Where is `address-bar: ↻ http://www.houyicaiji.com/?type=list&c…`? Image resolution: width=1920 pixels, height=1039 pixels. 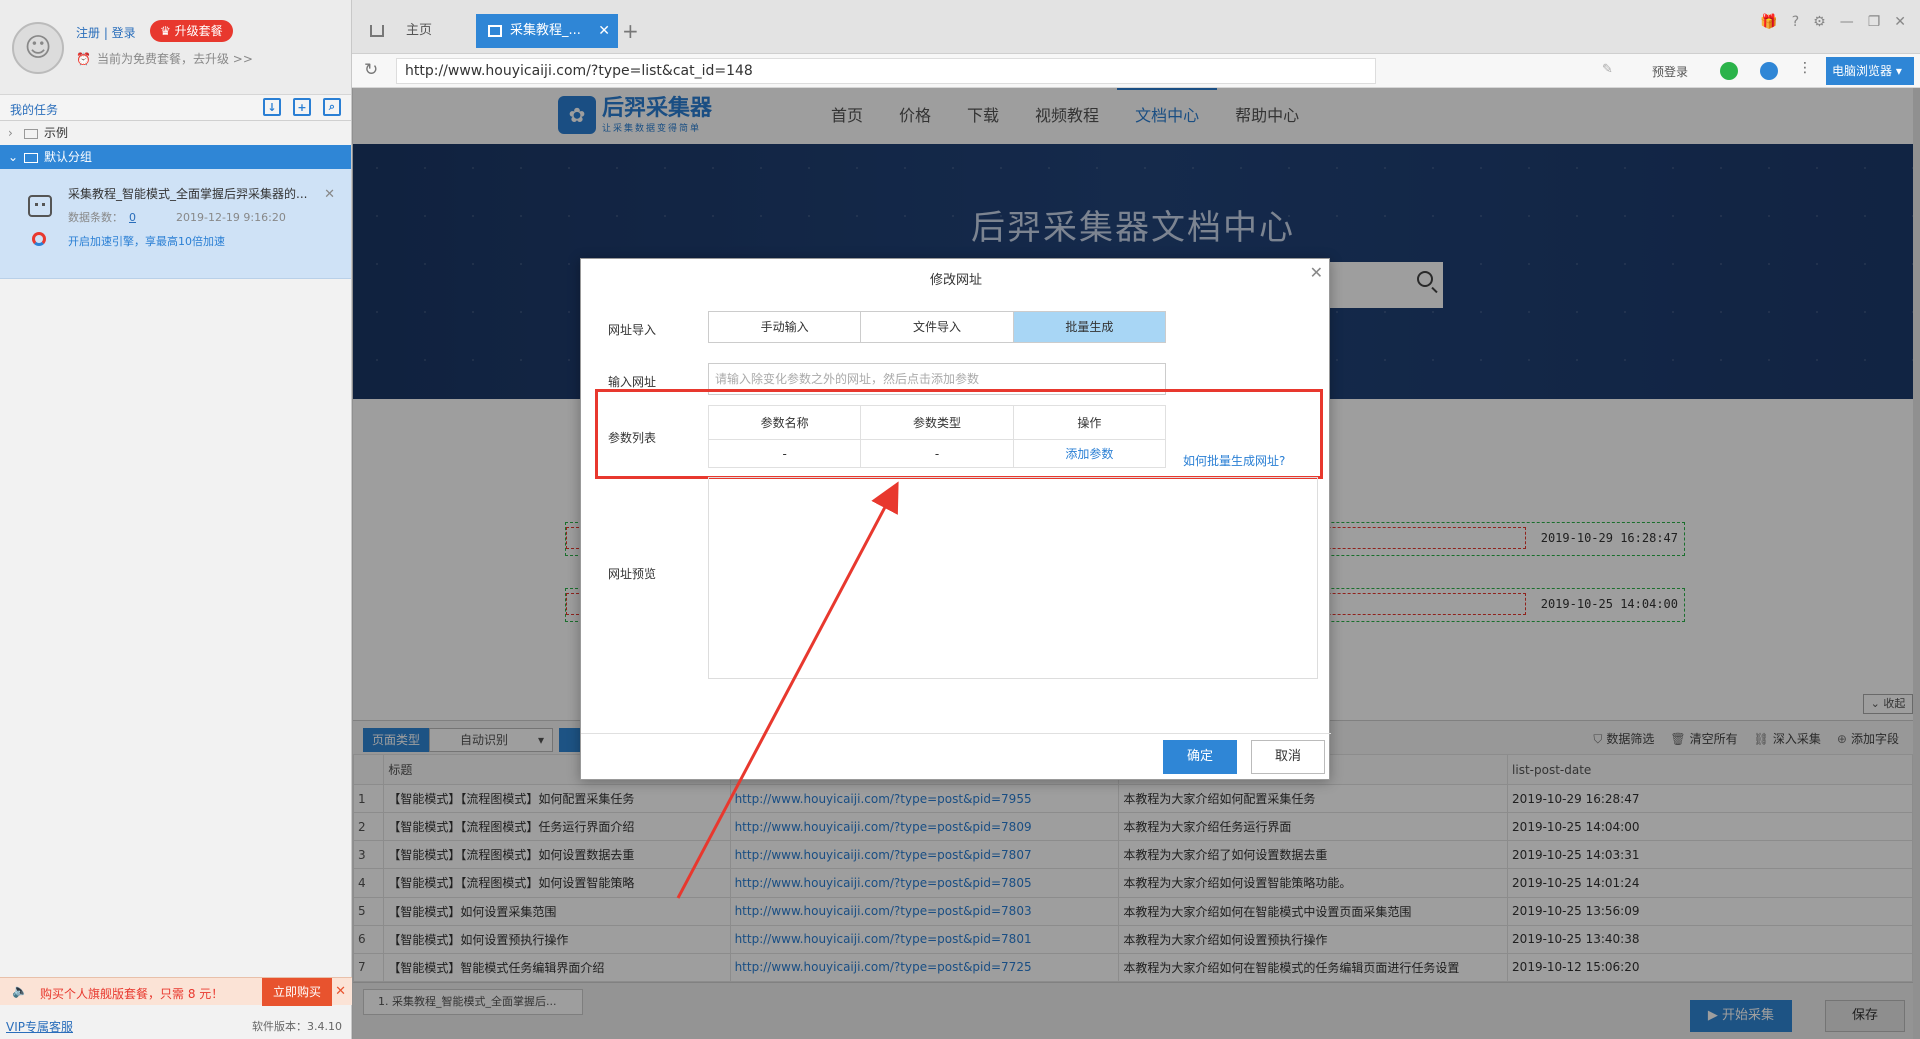
address-bar: ↻ http://www.houyicaiji.com/?type=list&c… is located at coordinates (1136, 71).